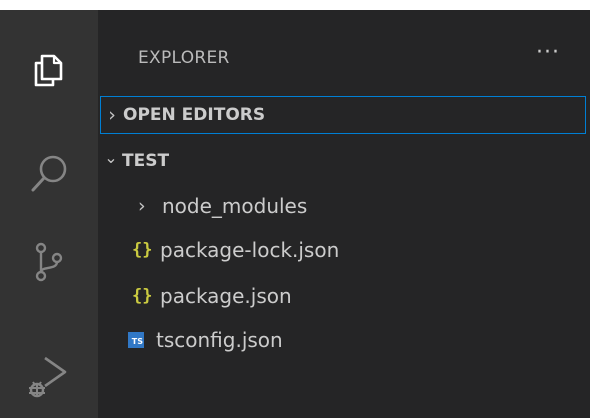  I want to click on source-control-icon, so click(49, 262).